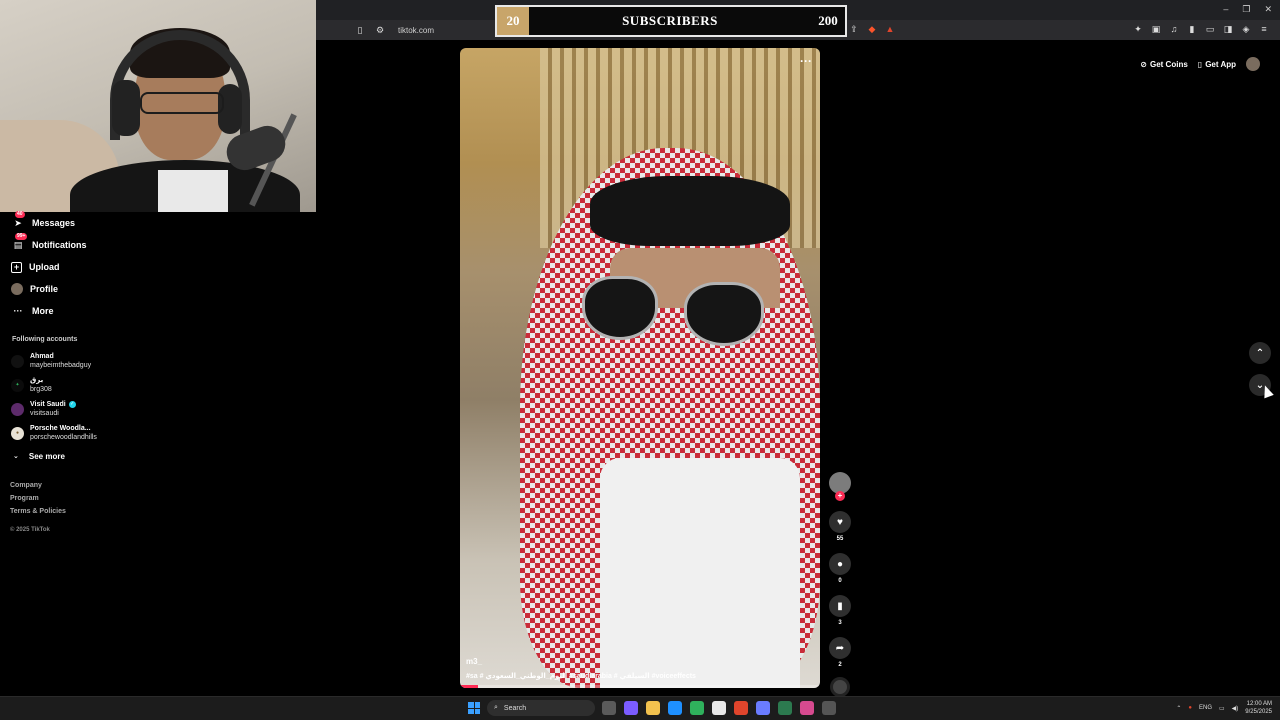 The image size is (1280, 720). I want to click on taskbar-apps, so click(719, 708).